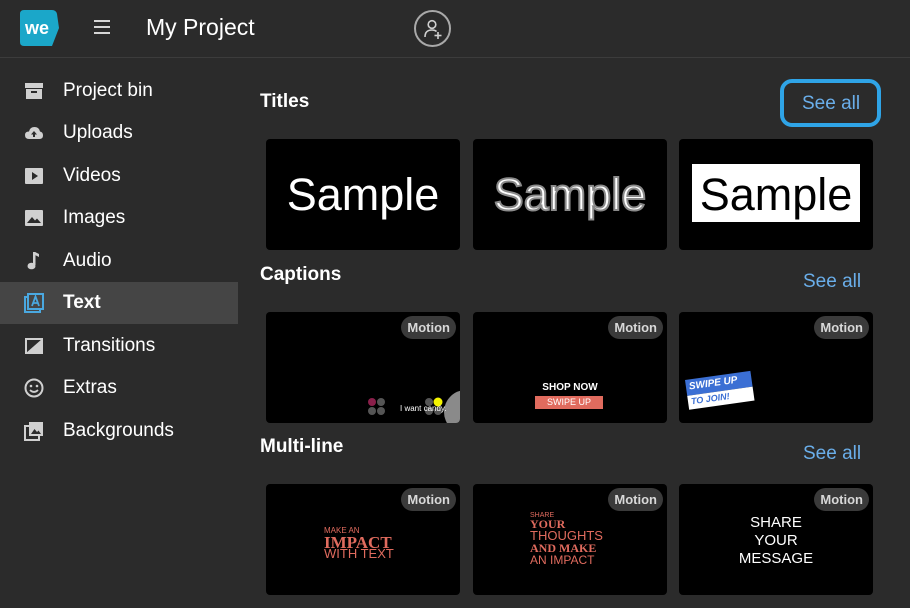 This screenshot has height=608, width=910. I want to click on sample-text-outlined: Sample, so click(570, 194).